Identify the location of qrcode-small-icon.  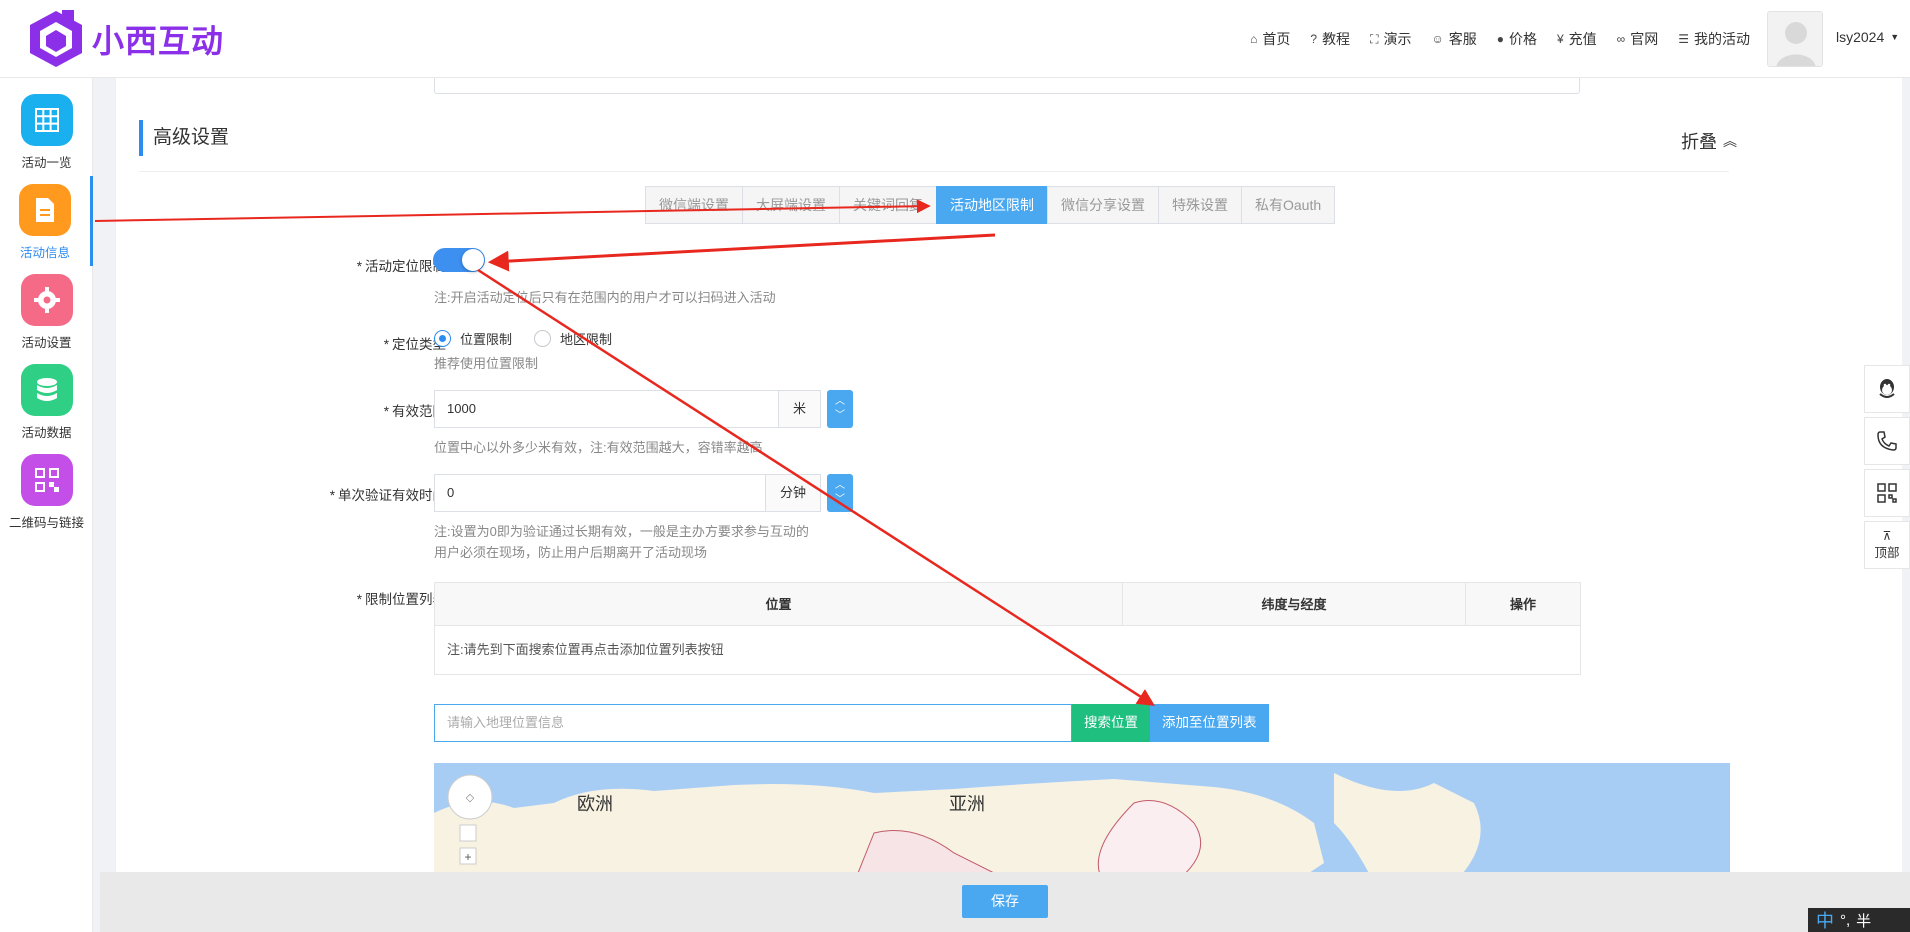
(1887, 493).